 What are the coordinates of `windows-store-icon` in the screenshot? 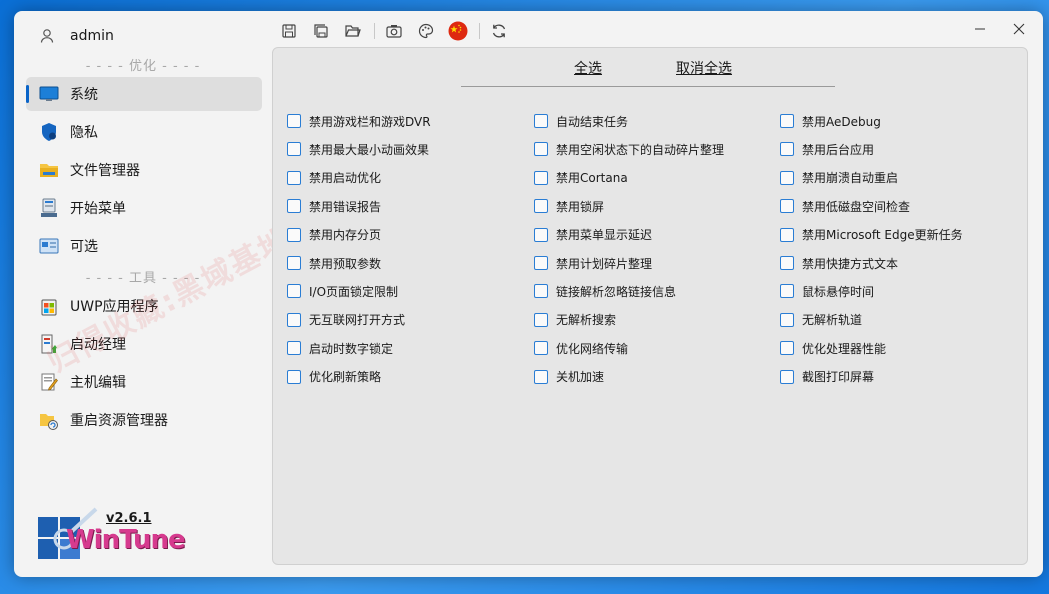 It's located at (49, 306).